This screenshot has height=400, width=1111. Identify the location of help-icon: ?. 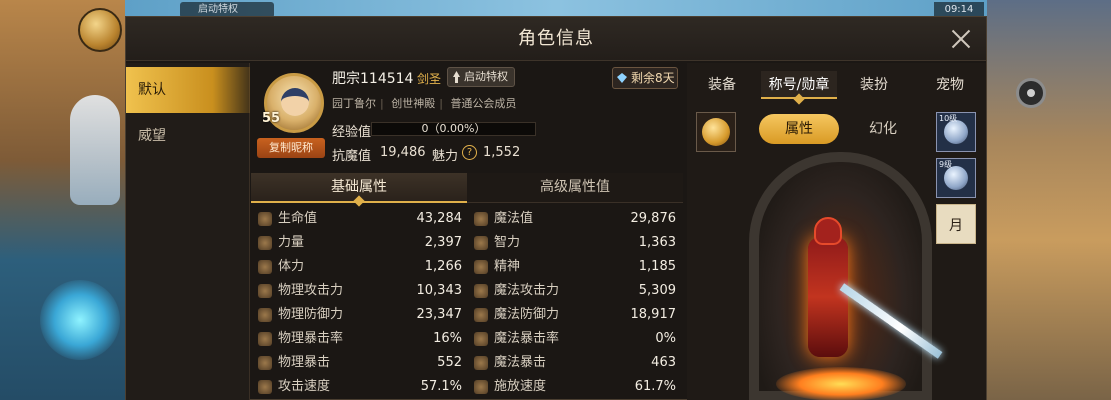
(469, 152).